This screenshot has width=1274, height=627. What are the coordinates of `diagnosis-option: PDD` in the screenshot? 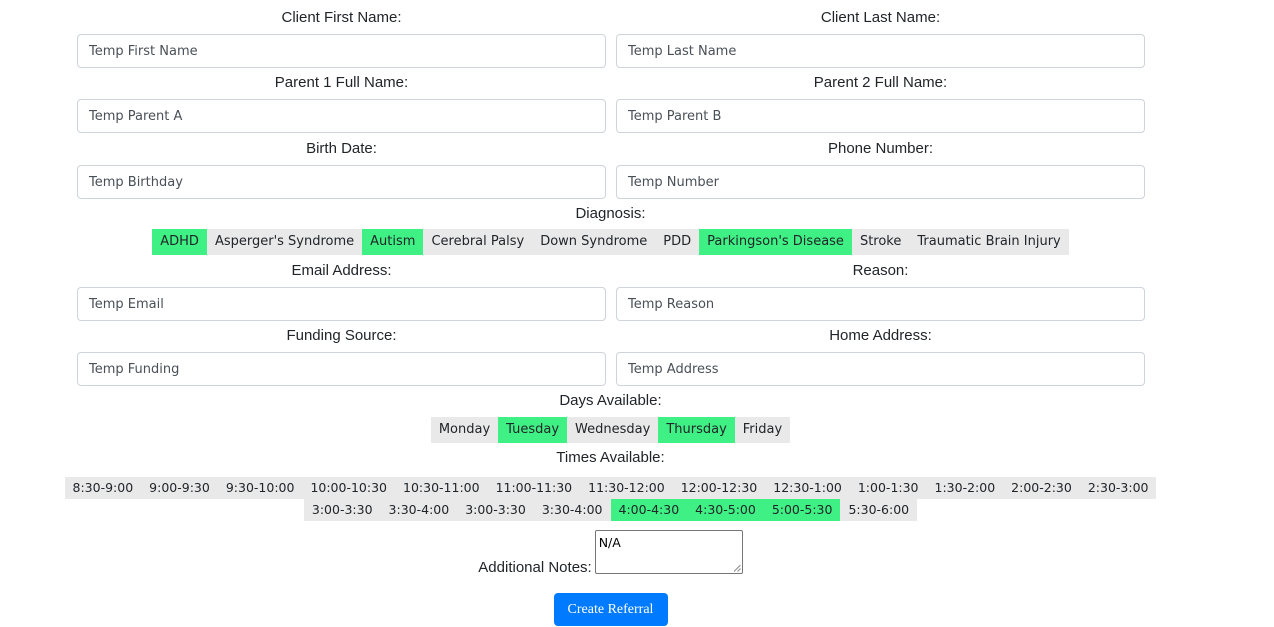 It's located at (677, 242).